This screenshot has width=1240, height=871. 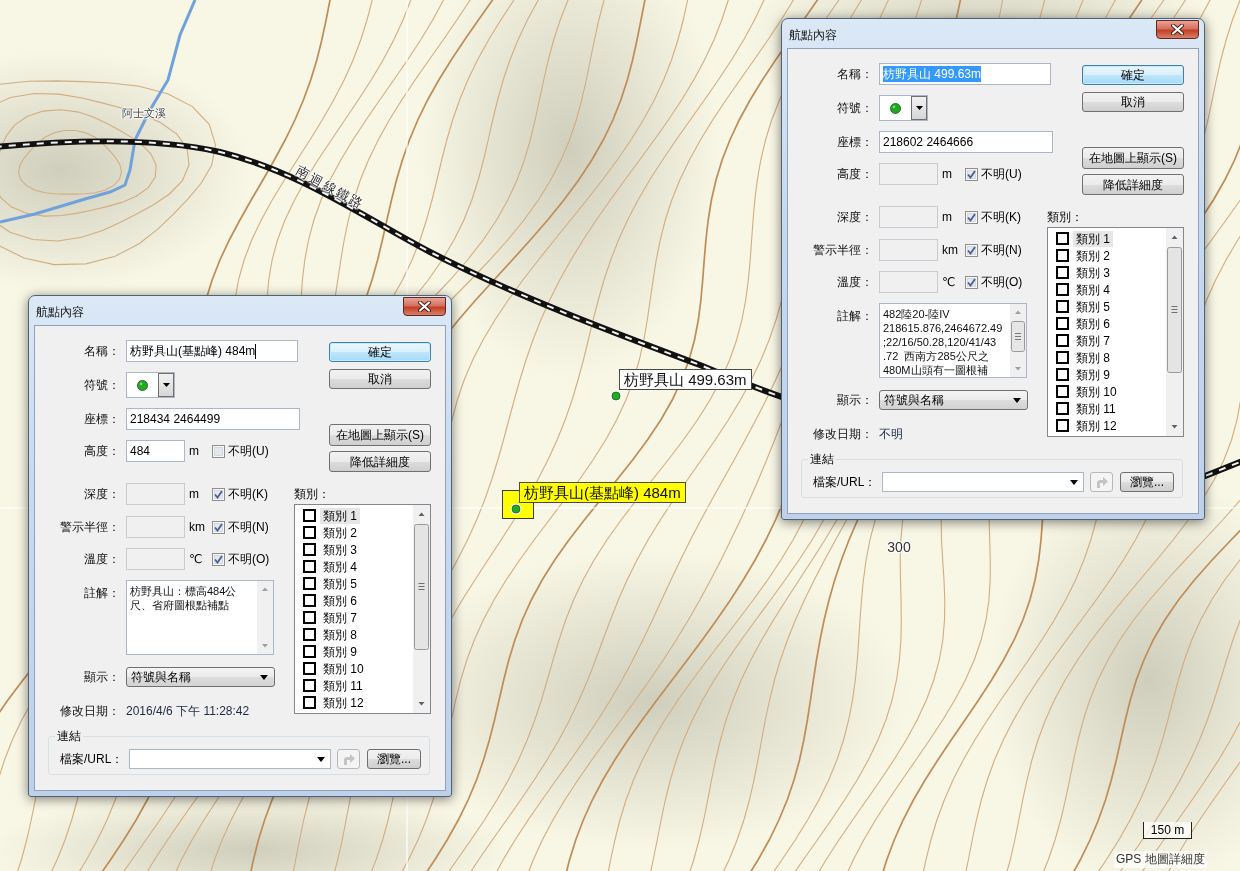 I want to click on waypoint-marker-icon, so click(x=616, y=396).